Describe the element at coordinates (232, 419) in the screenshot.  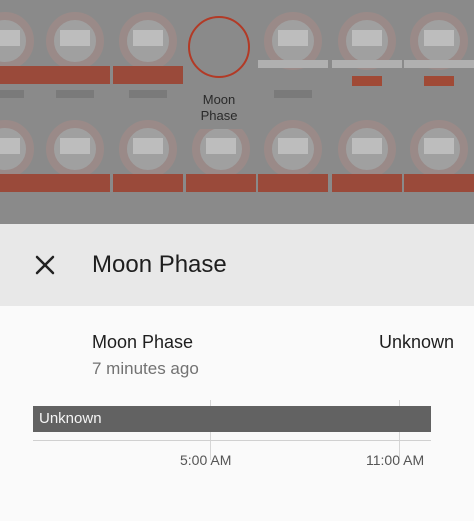
I see `timeline-segment: Unknown` at that location.